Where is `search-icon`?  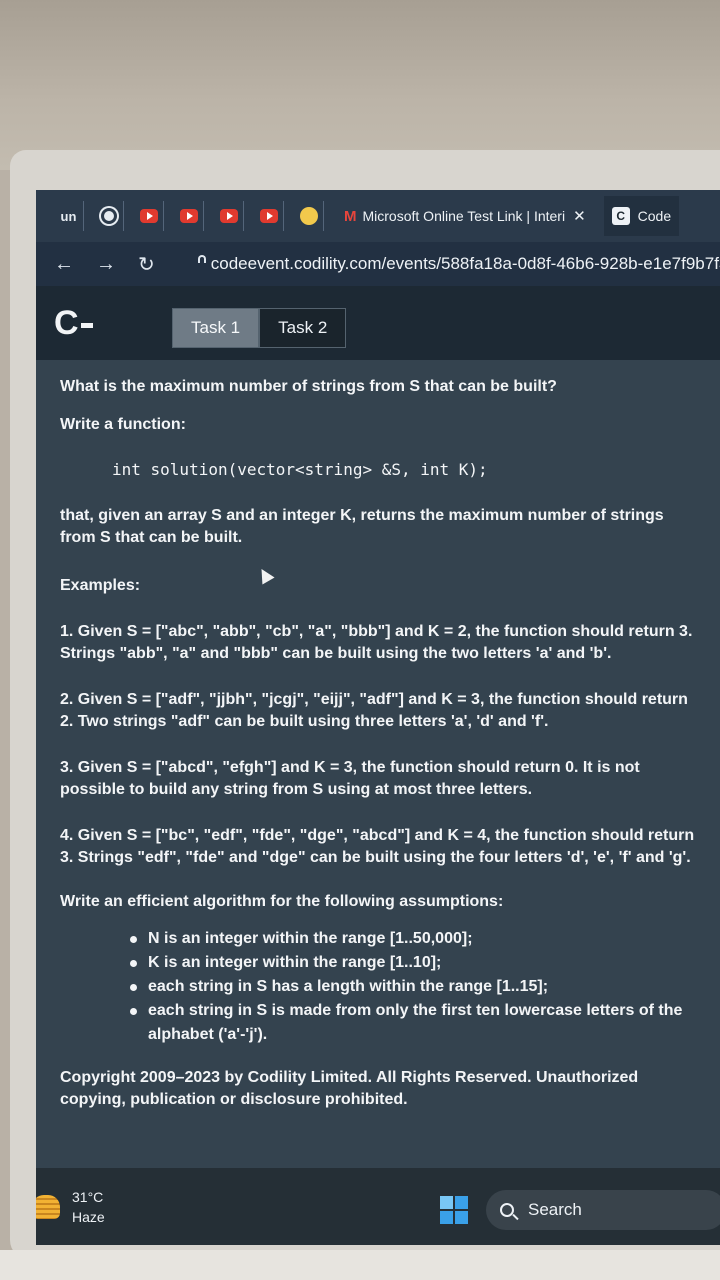
search-icon is located at coordinates (507, 1210).